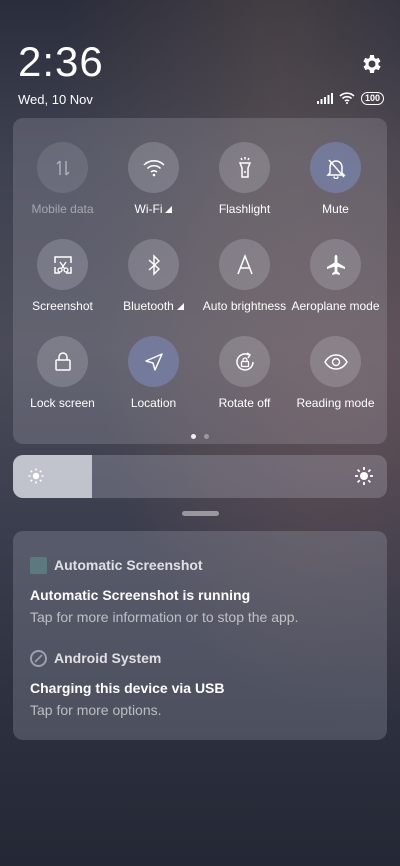 Image resolution: width=400 pixels, height=866 pixels. What do you see at coordinates (364, 476) in the screenshot?
I see `brightness-high-icon` at bounding box center [364, 476].